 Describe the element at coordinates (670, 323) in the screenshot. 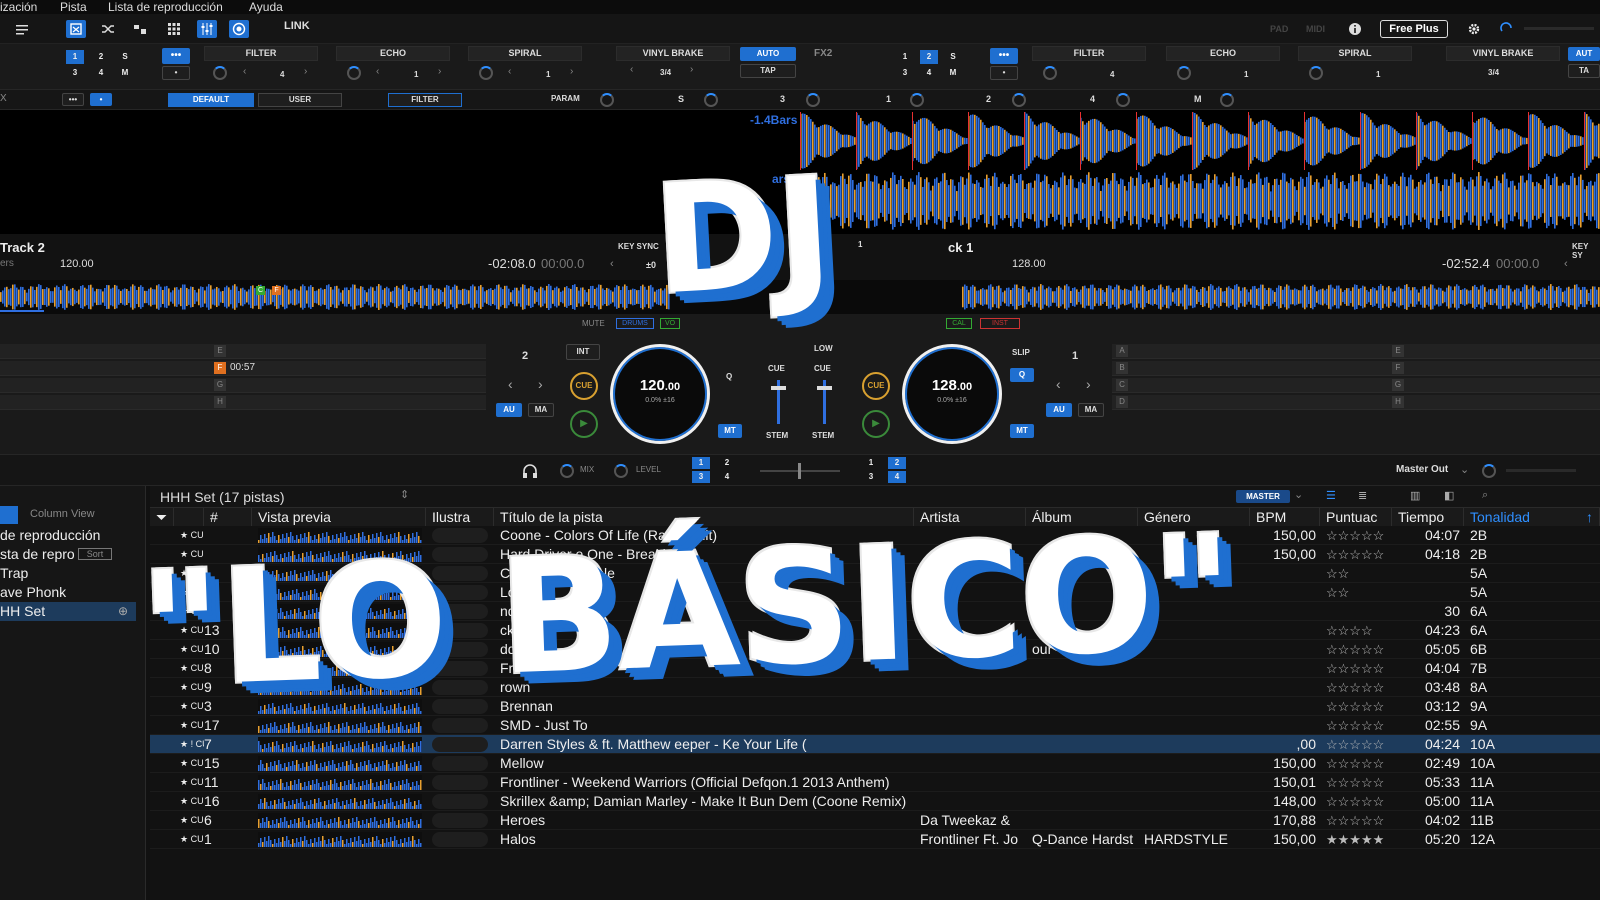

I see `stem-vocal-button: VO` at that location.